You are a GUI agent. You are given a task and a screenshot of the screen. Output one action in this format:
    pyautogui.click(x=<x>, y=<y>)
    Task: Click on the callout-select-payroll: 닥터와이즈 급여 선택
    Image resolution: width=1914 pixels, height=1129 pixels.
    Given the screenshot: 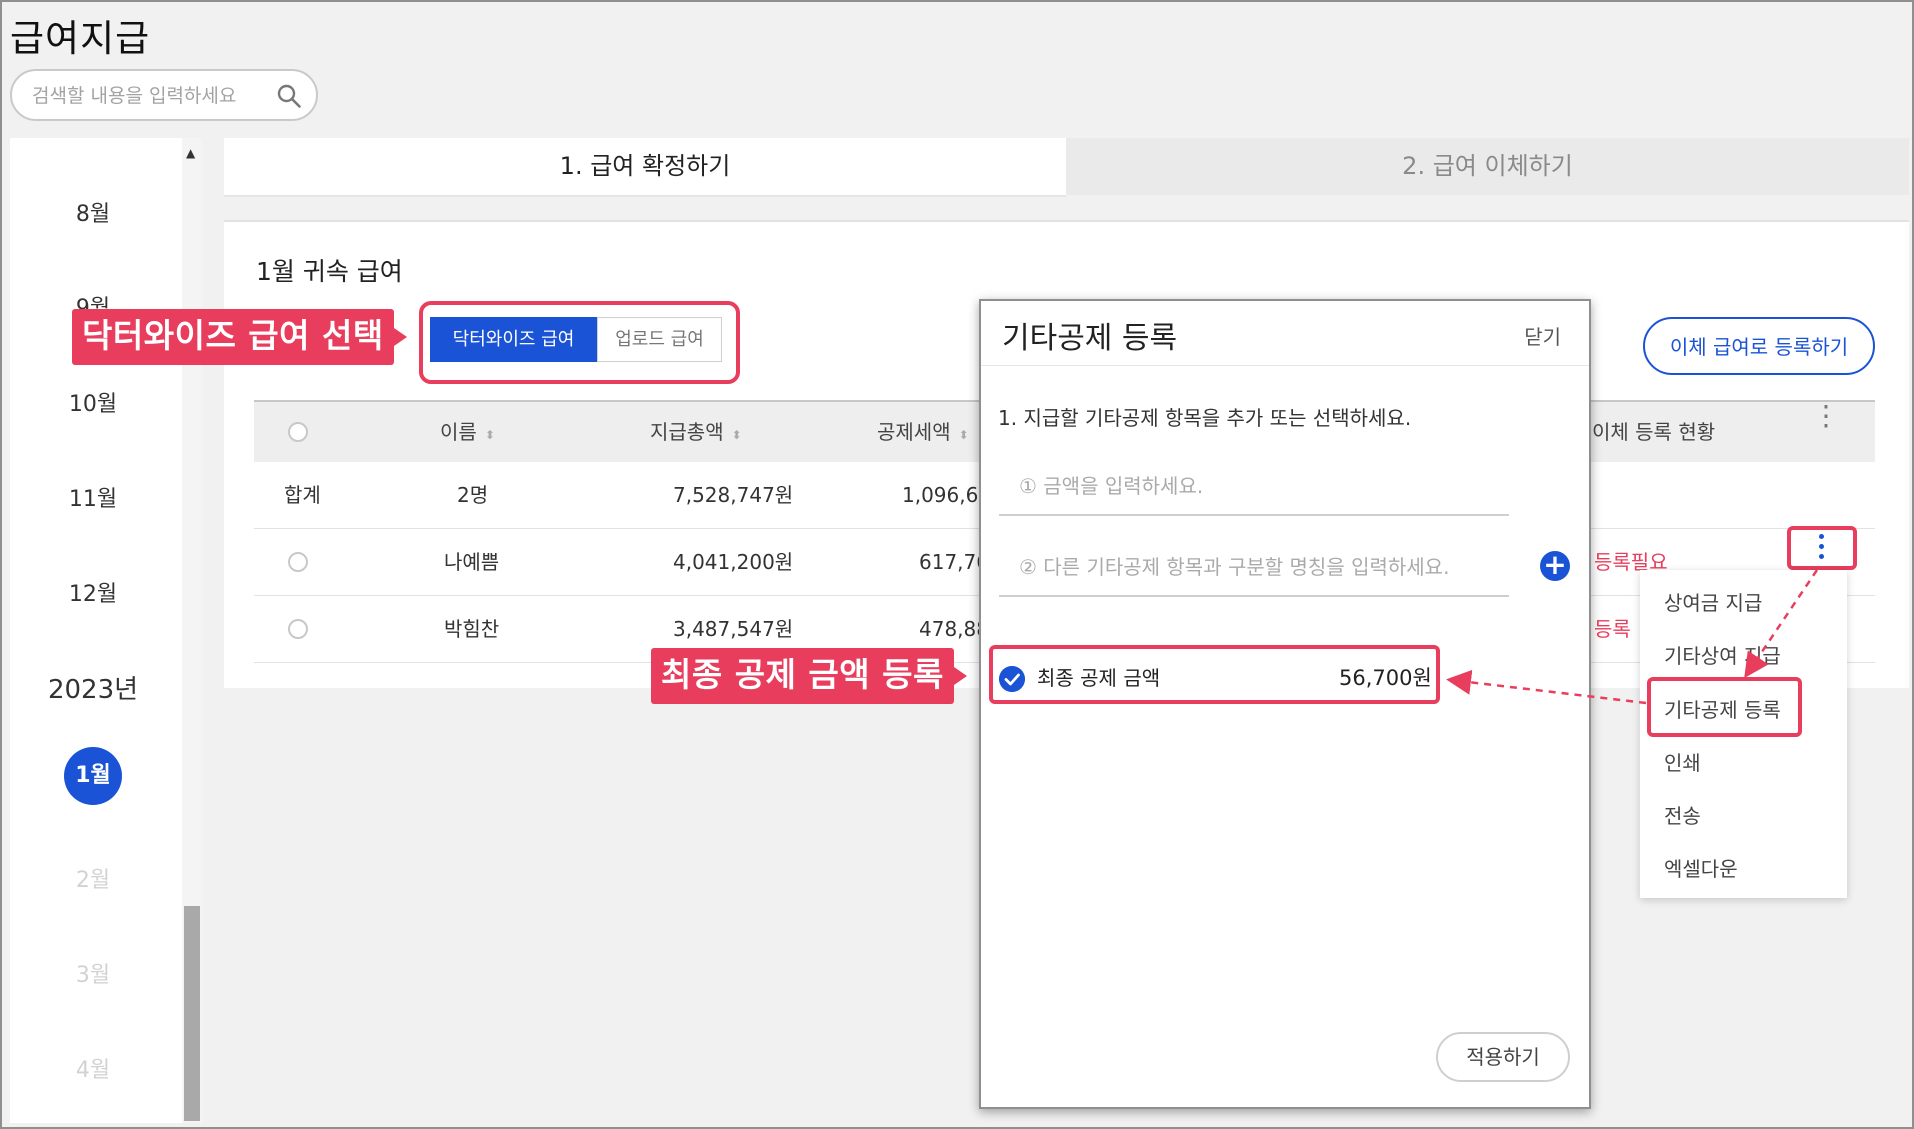 What is the action you would take?
    pyautogui.click(x=239, y=337)
    